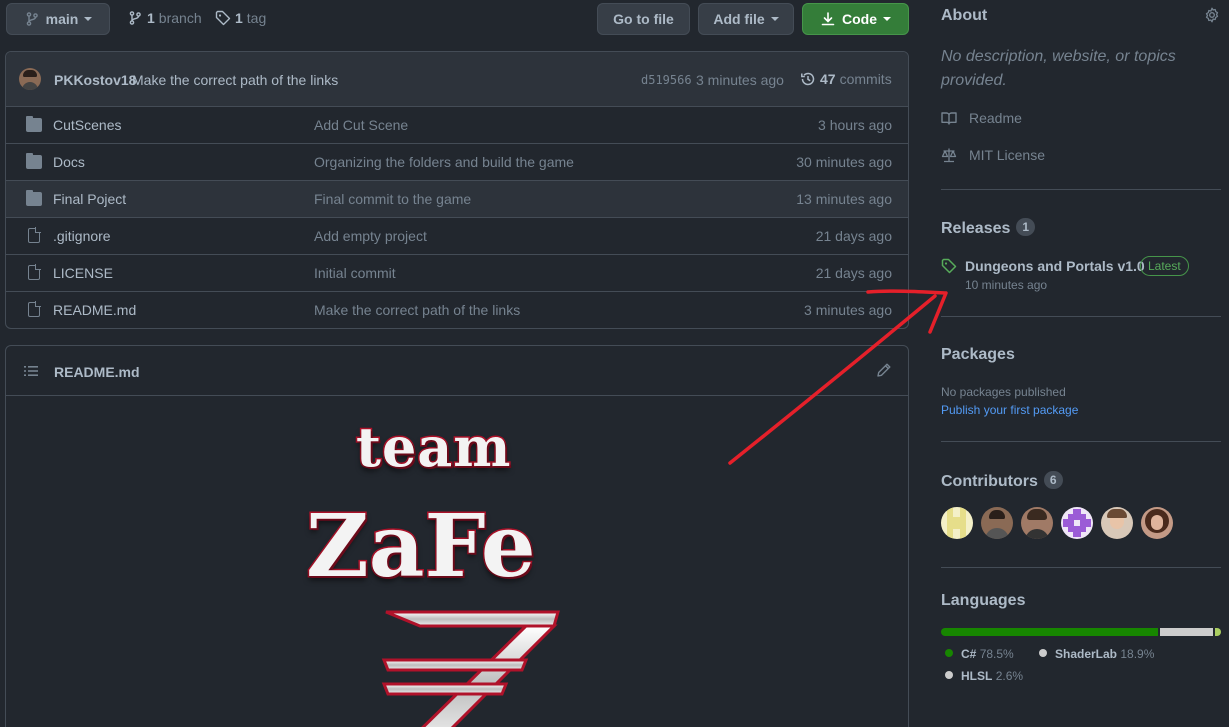 The image size is (1229, 727). What do you see at coordinates (1053, 480) in the screenshot?
I see `contributors-count: 6` at bounding box center [1053, 480].